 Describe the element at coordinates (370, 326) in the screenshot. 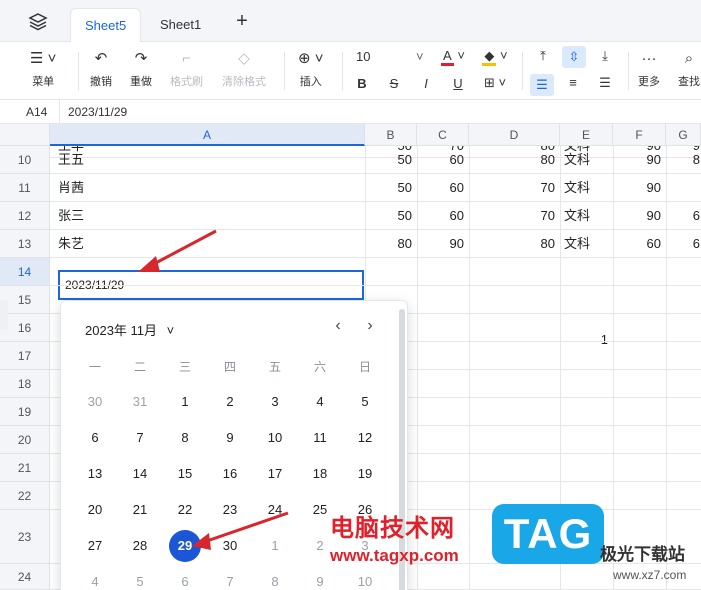

I see `next-month-icon: ›` at that location.